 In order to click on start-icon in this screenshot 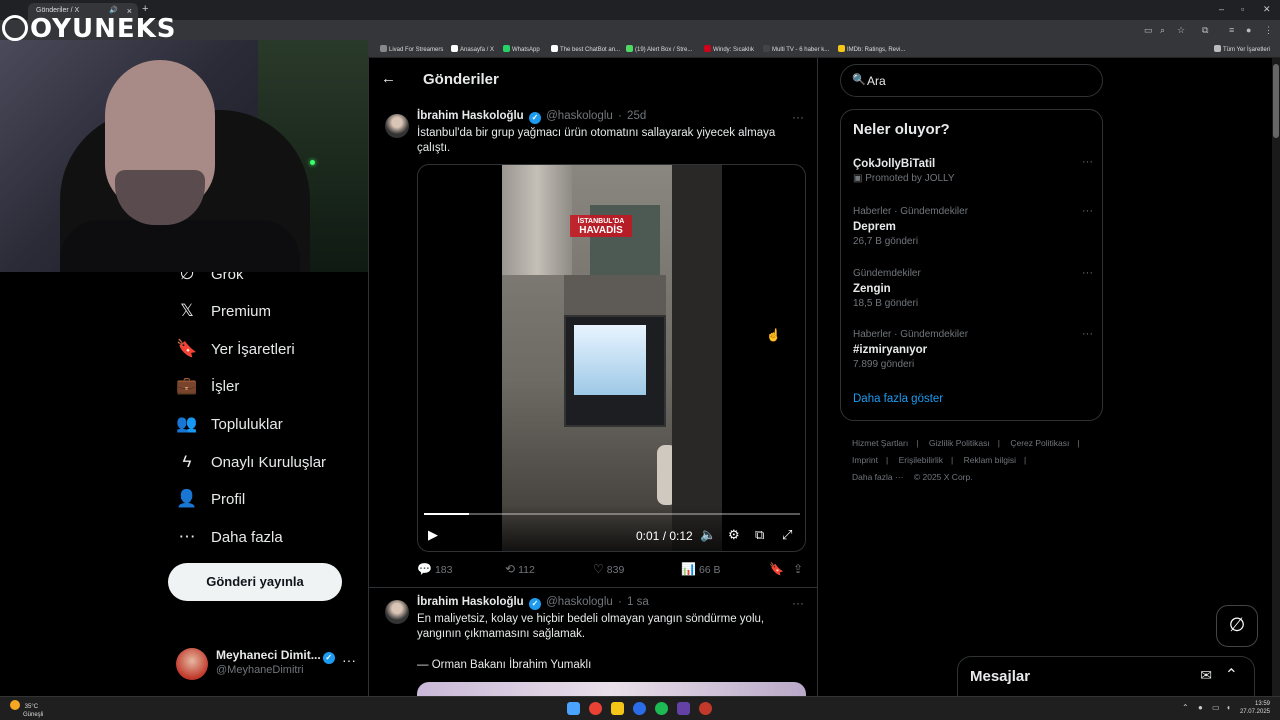, I will do `click(573, 708)`.